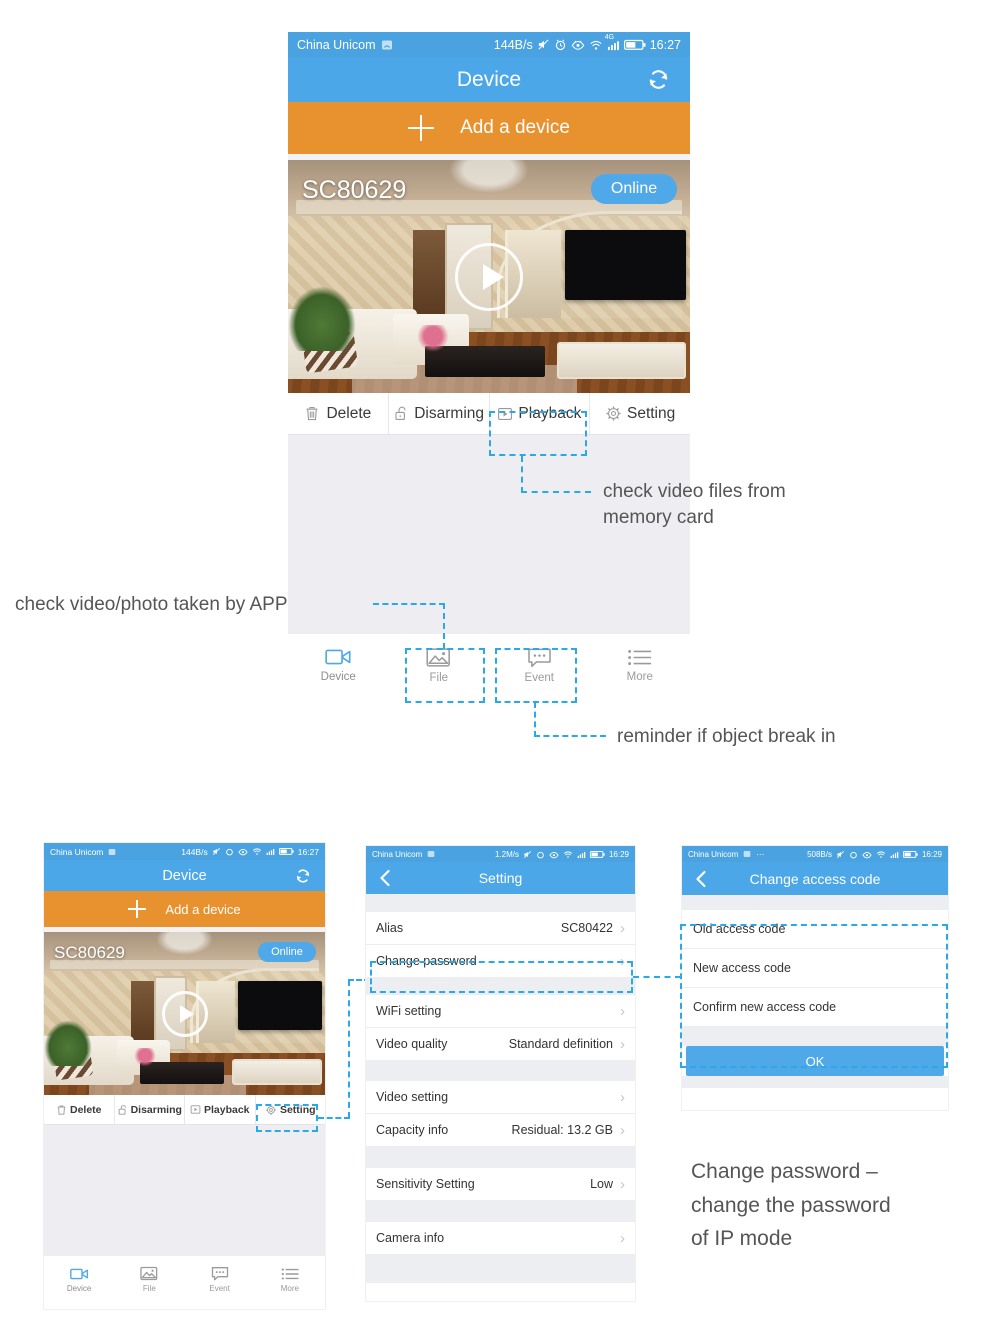  What do you see at coordinates (622, 928) in the screenshot?
I see `chevron-right-icon-alias: ›` at bounding box center [622, 928].